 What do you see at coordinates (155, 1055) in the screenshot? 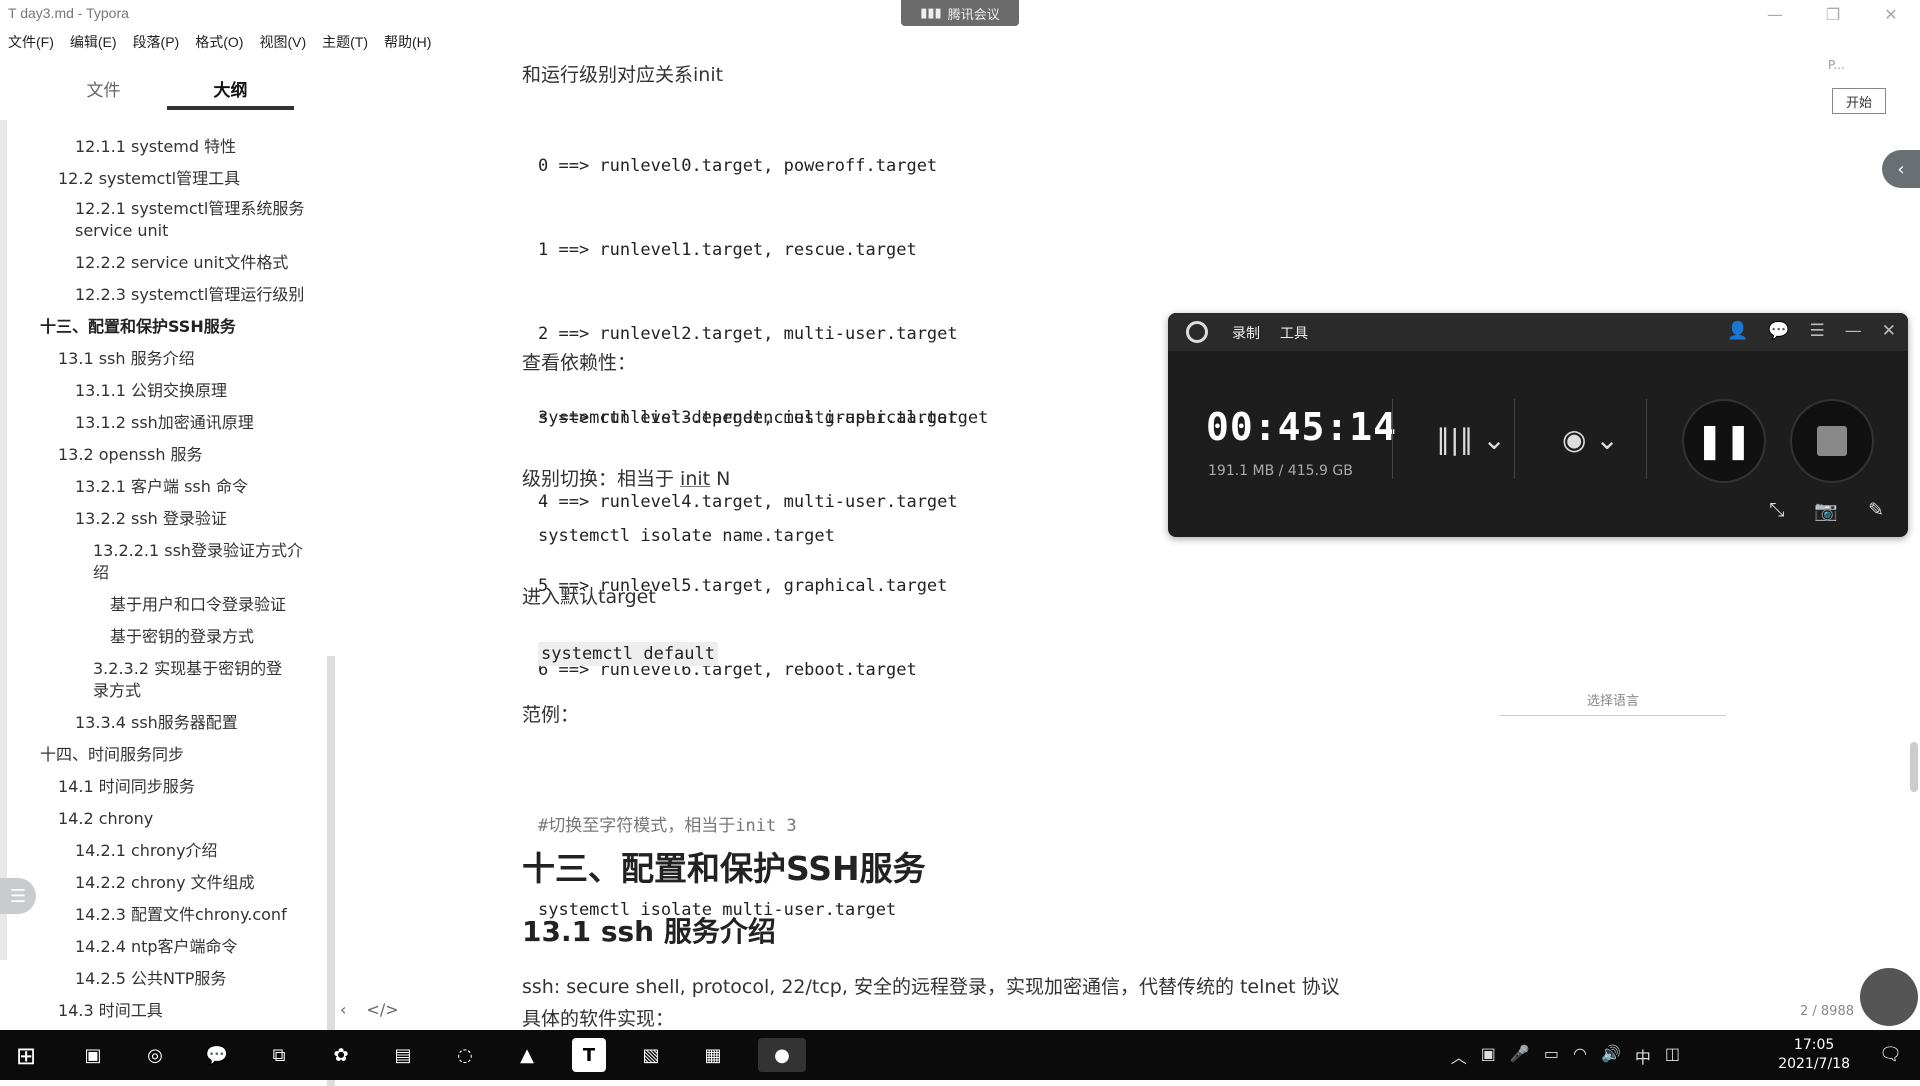
I see `taskbar-browser-icon: ◎` at bounding box center [155, 1055].